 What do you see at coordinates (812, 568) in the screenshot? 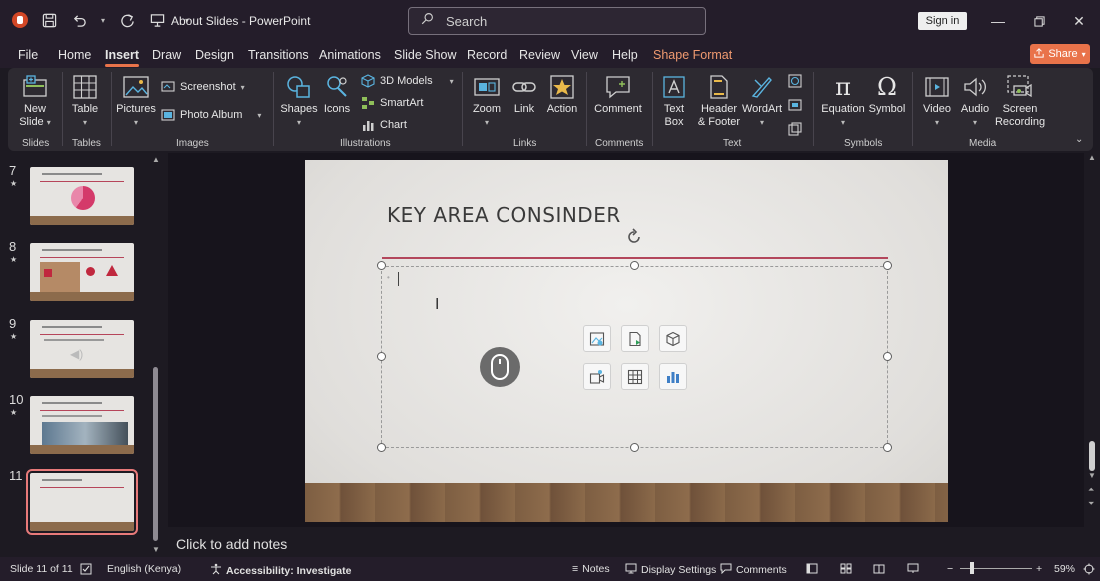
I see `normal-view-icon` at bounding box center [812, 568].